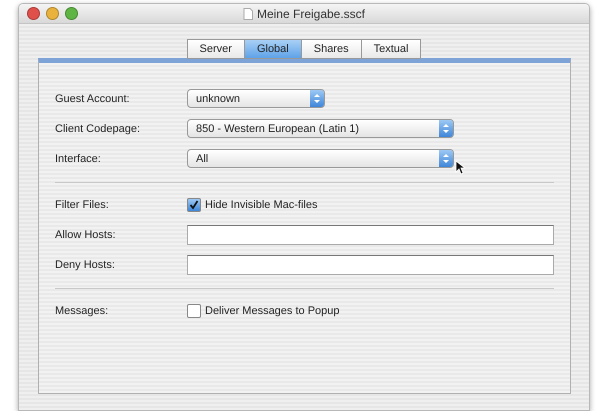 The width and height of the screenshot is (599, 419). I want to click on field-label: Guest Account:, so click(93, 98).